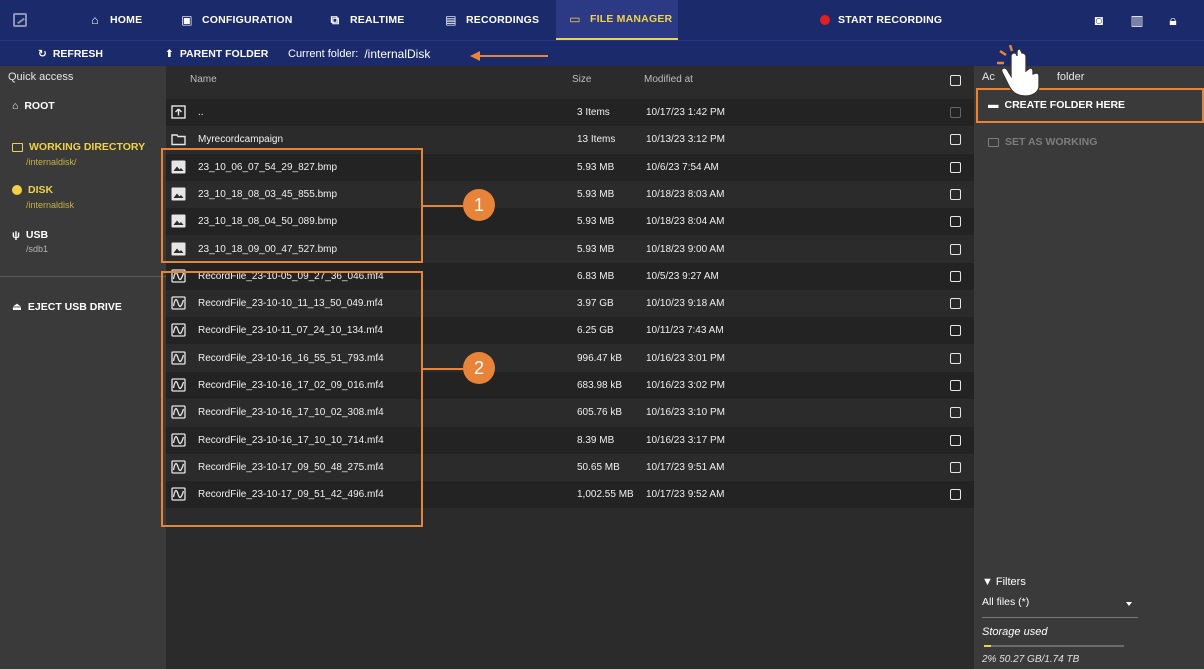 The width and height of the screenshot is (1204, 669). Describe the element at coordinates (1129, 604) in the screenshot. I see `chevron-down-icon` at that location.